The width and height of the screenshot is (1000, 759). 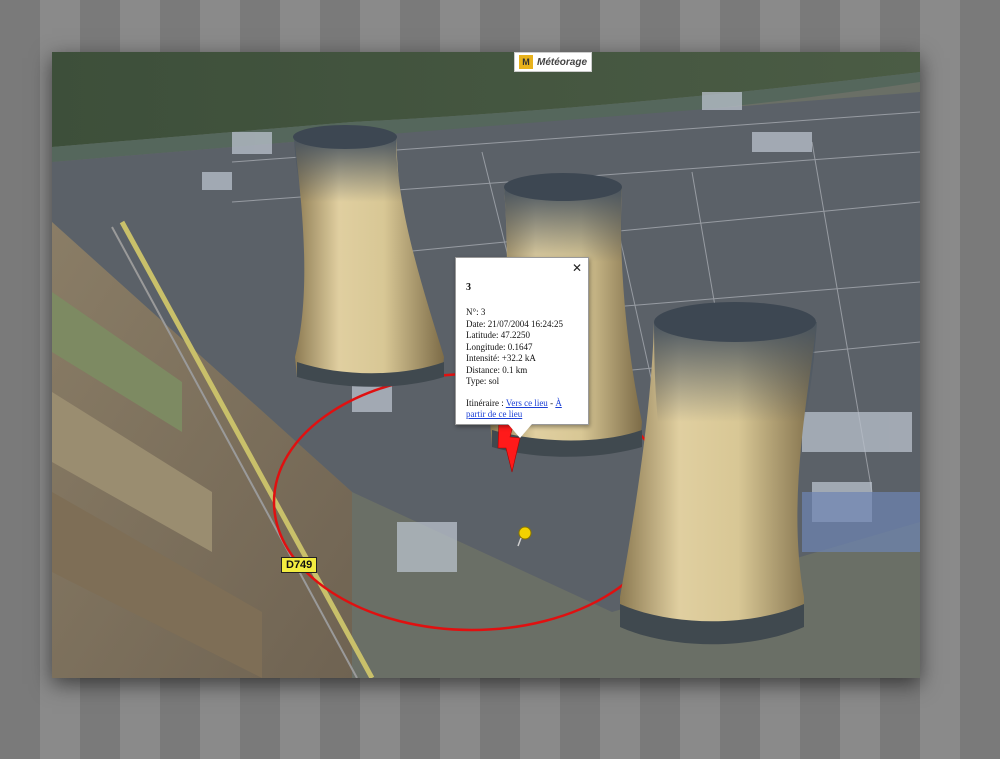 What do you see at coordinates (468, 287) in the screenshot?
I see `popup-title: 3` at bounding box center [468, 287].